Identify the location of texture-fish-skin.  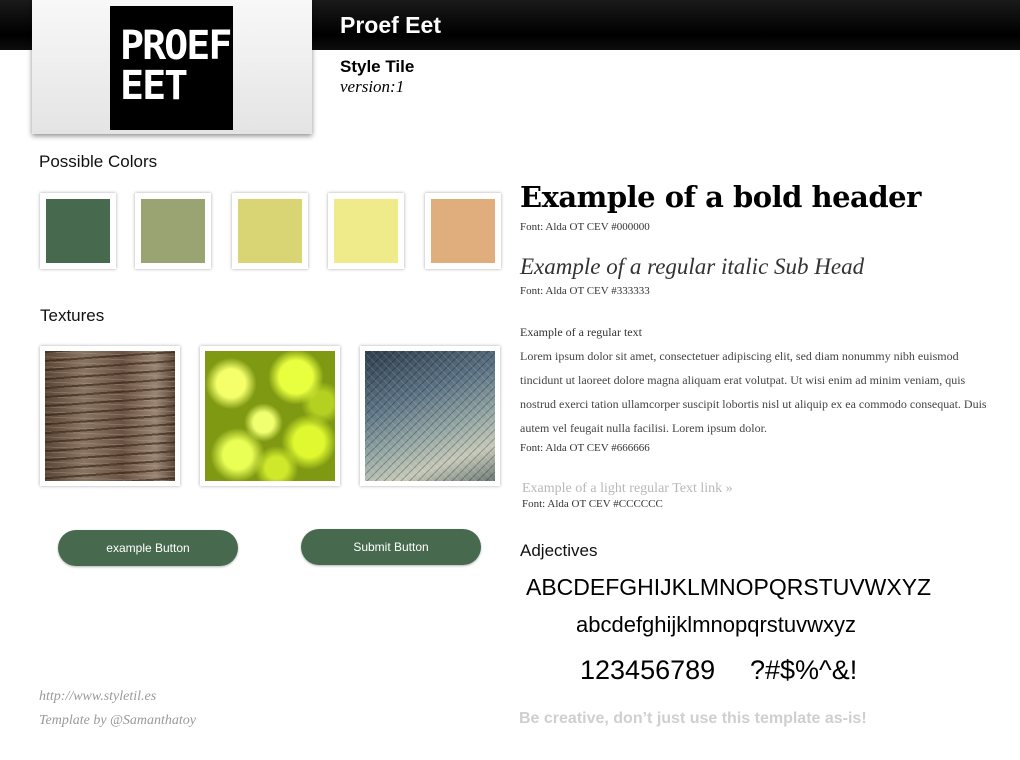
(430, 416).